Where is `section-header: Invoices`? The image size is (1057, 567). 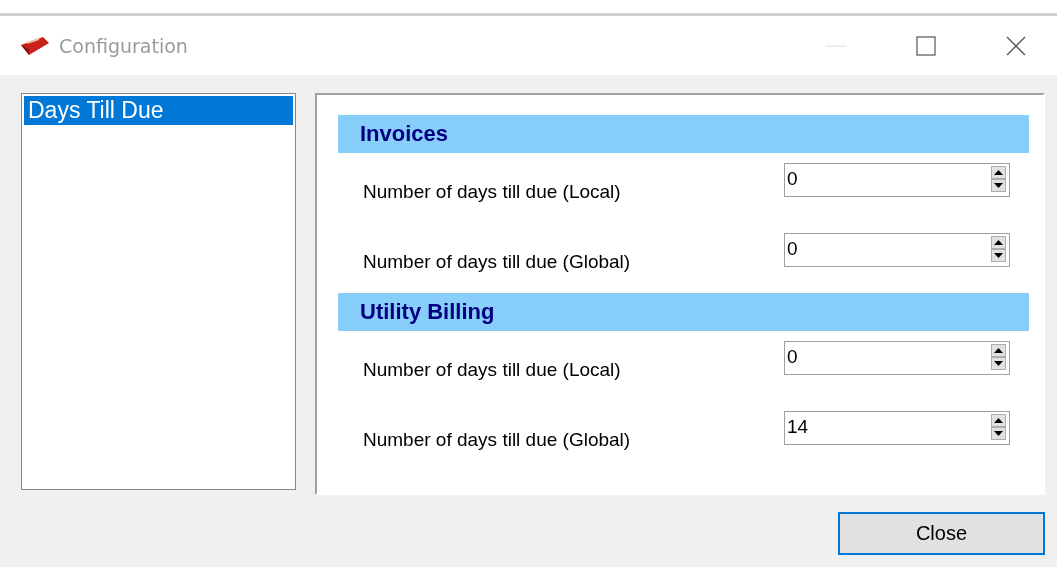
section-header: Invoices is located at coordinates (683, 134).